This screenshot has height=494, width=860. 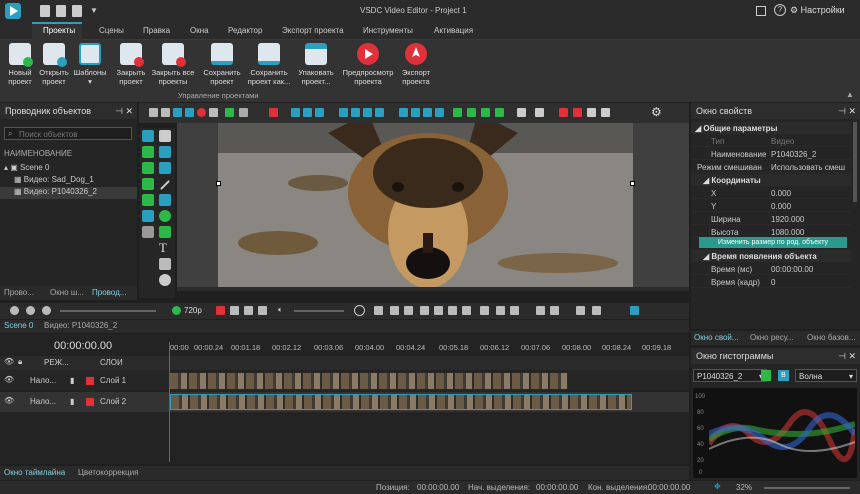 What do you see at coordinates (189, 112) in the screenshot?
I see `paste-icon` at bounding box center [189, 112].